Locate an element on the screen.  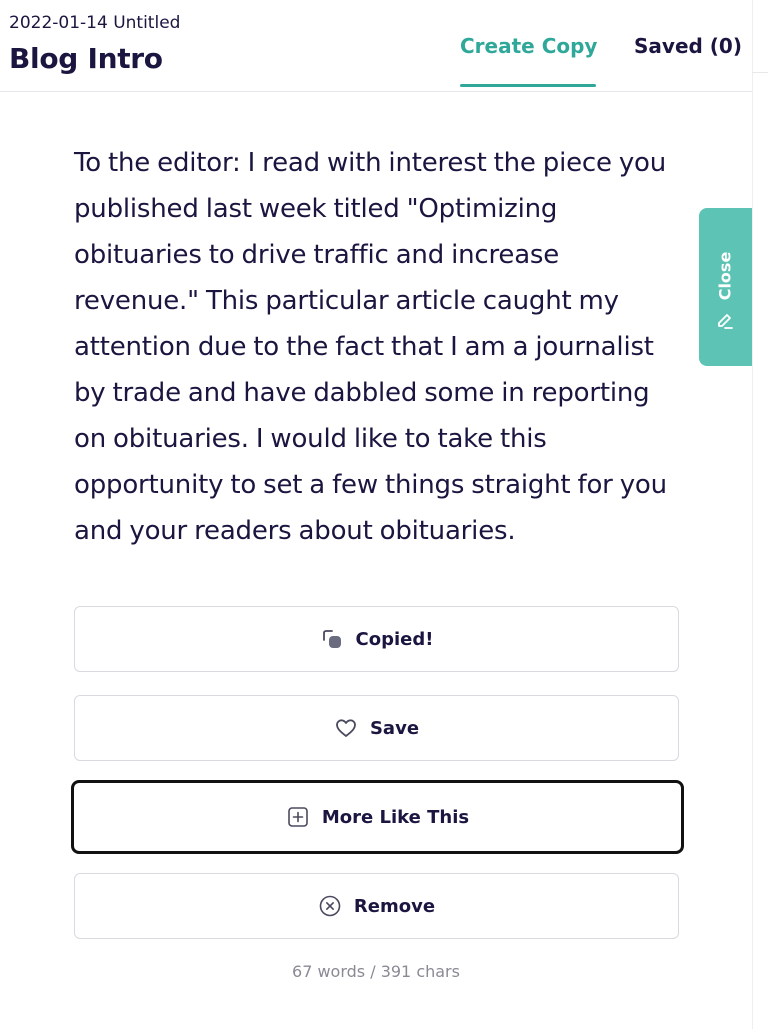
save-button: Save is located at coordinates (376, 728).